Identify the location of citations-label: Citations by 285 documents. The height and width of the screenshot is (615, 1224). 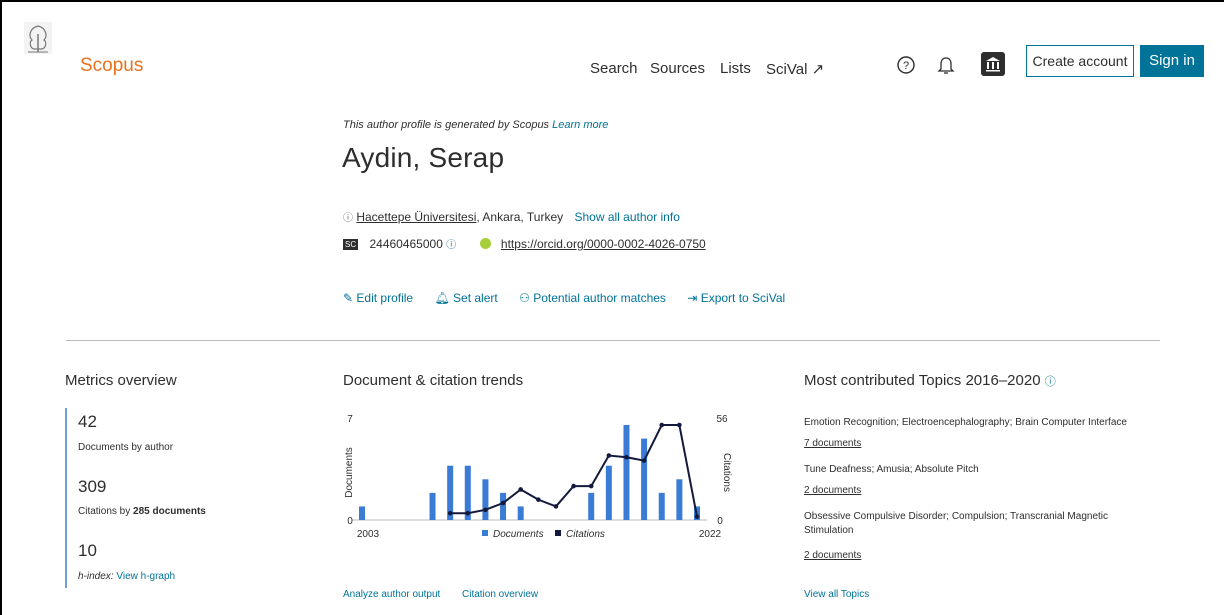
(142, 511).